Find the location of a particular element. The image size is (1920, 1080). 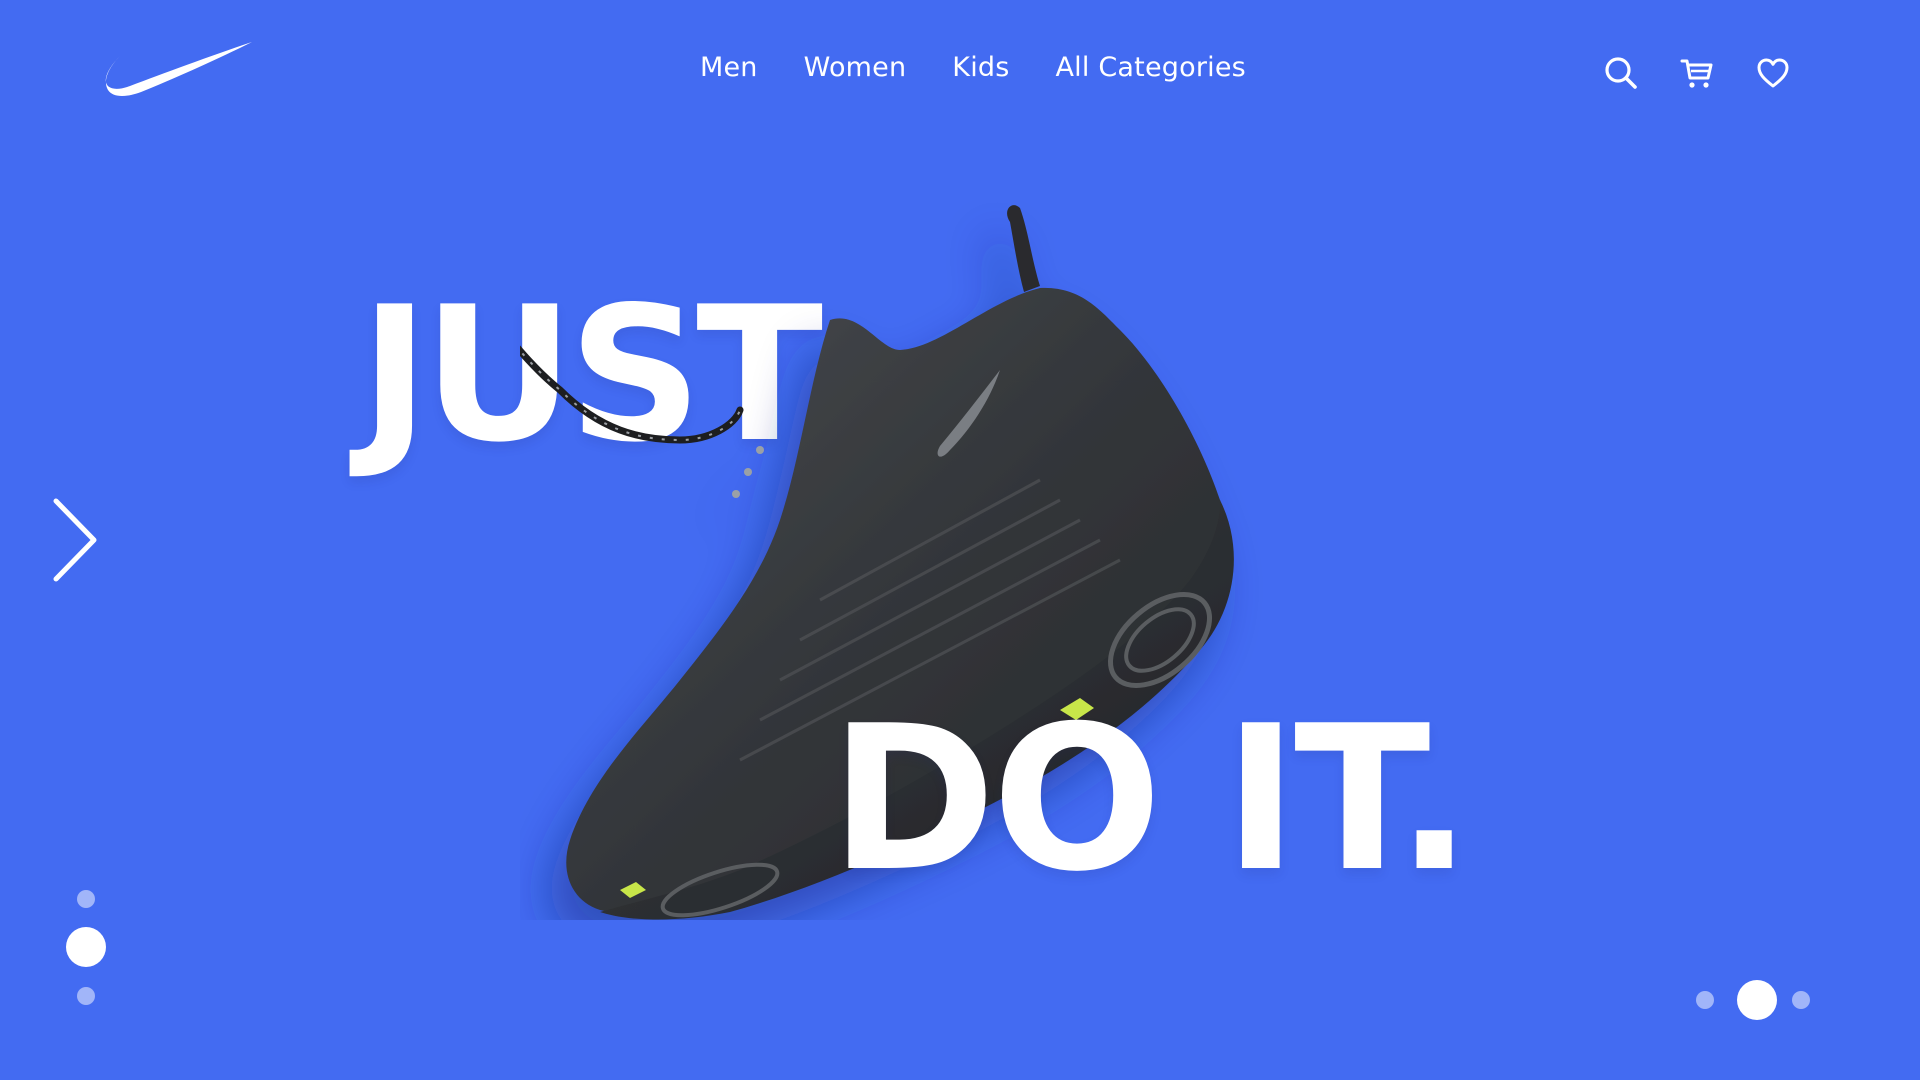

hero-headline-do-it: DO IT. is located at coordinates (1151, 799).